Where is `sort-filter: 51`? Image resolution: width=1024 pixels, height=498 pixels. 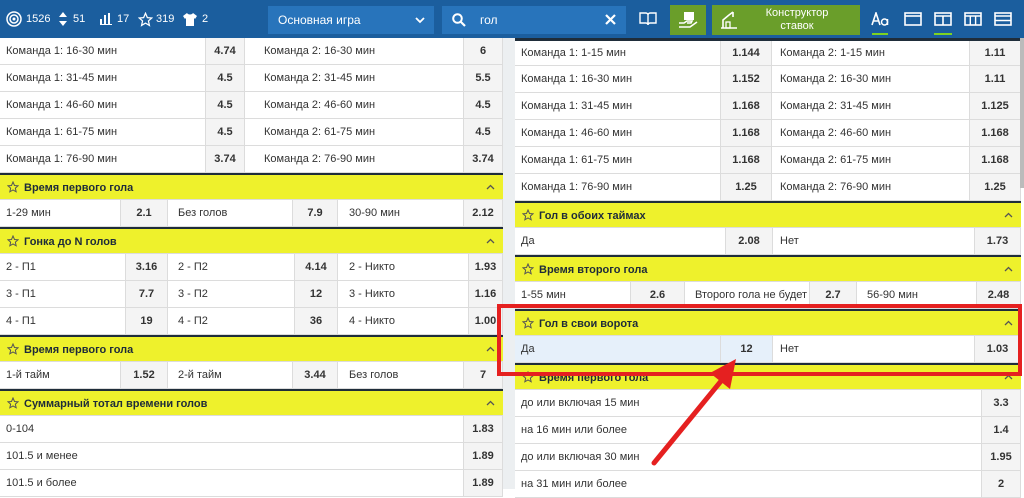 sort-filter: 51 is located at coordinates (71, 19).